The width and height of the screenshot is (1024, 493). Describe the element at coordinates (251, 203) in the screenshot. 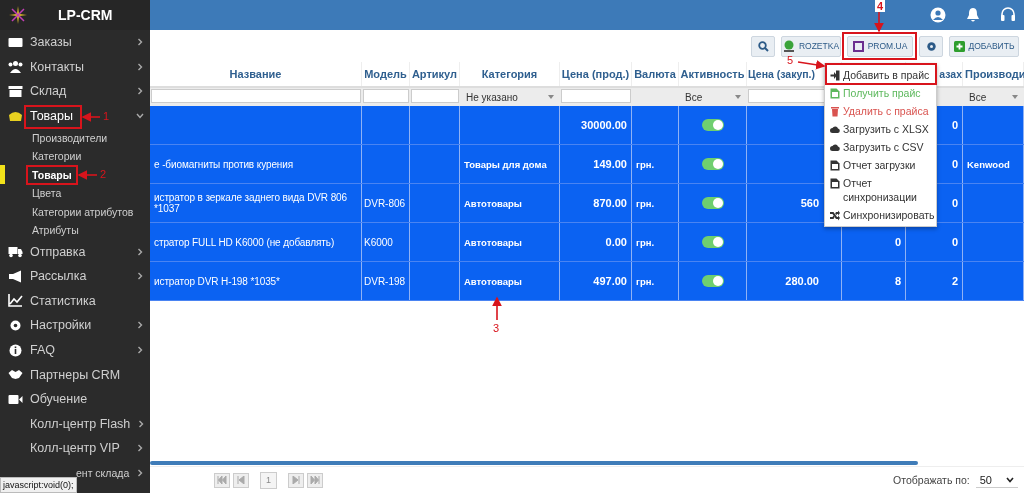

I see `table-cell-text: истратор в зеркале заднего вида DVR 806 *1037` at that location.